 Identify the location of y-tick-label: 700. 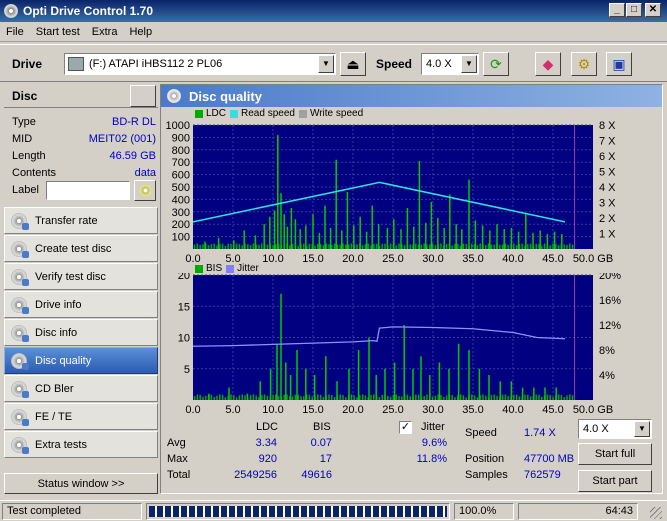
(181, 163).